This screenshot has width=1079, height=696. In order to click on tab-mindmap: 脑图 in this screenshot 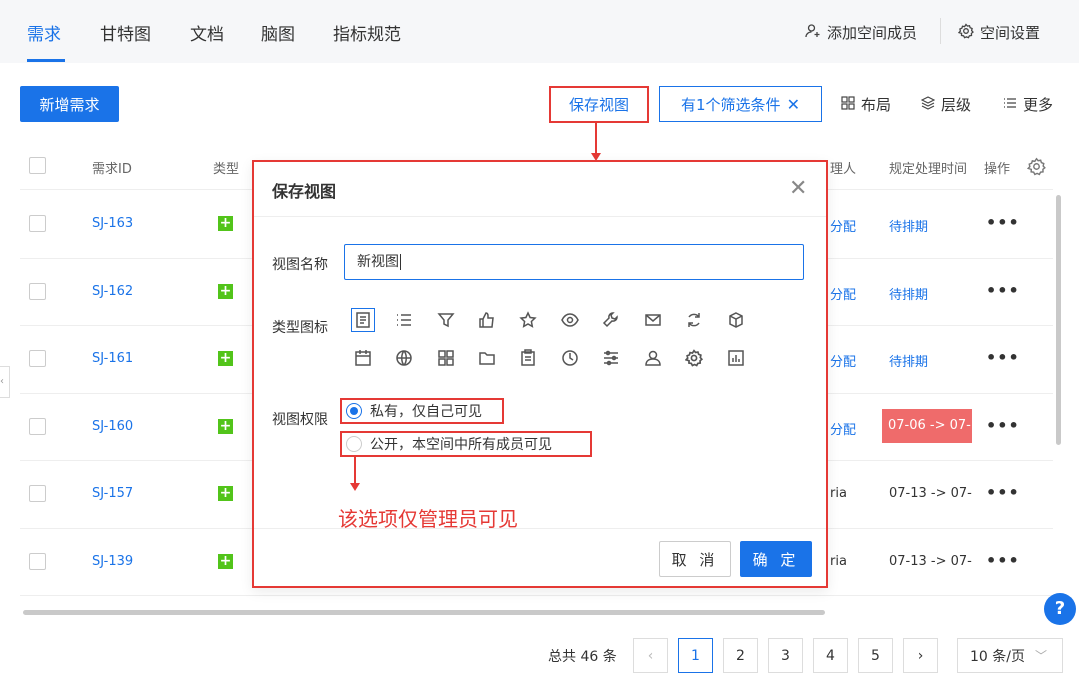, I will do `click(278, 32)`.